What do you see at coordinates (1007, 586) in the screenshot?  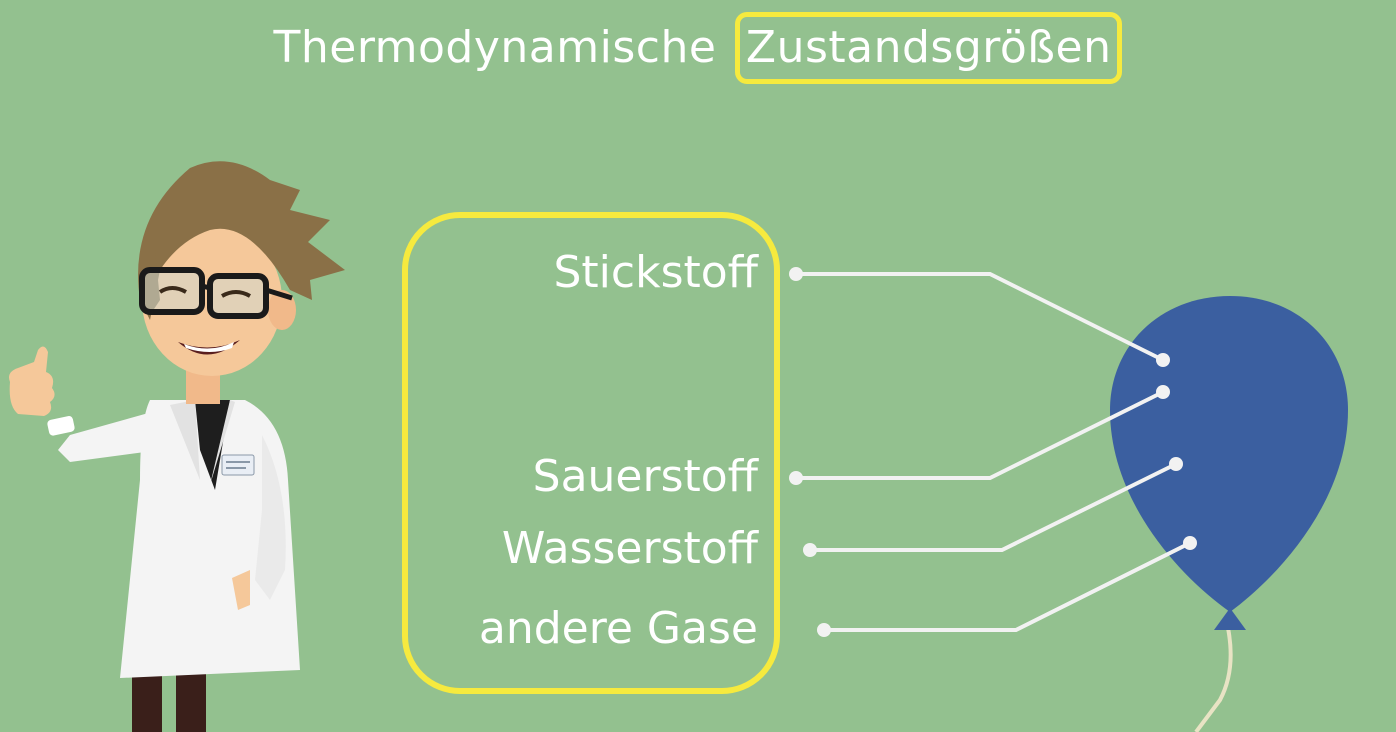 I see `connector-andere-gase` at bounding box center [1007, 586].